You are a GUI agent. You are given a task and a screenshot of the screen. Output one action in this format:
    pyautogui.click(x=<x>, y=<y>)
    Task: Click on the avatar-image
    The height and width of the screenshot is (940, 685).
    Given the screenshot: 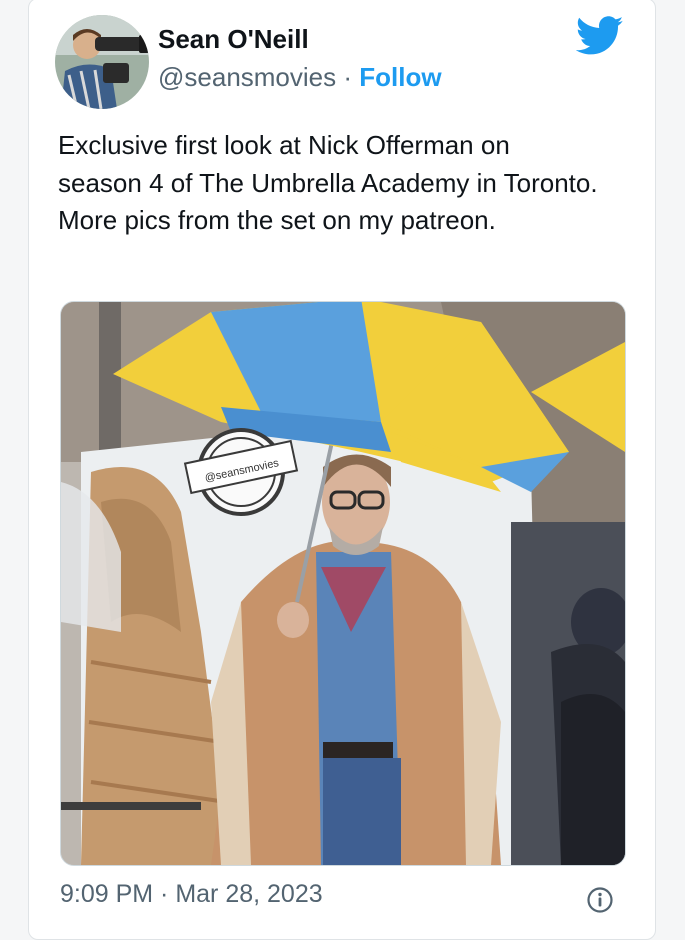 What is the action you would take?
    pyautogui.click(x=102, y=62)
    